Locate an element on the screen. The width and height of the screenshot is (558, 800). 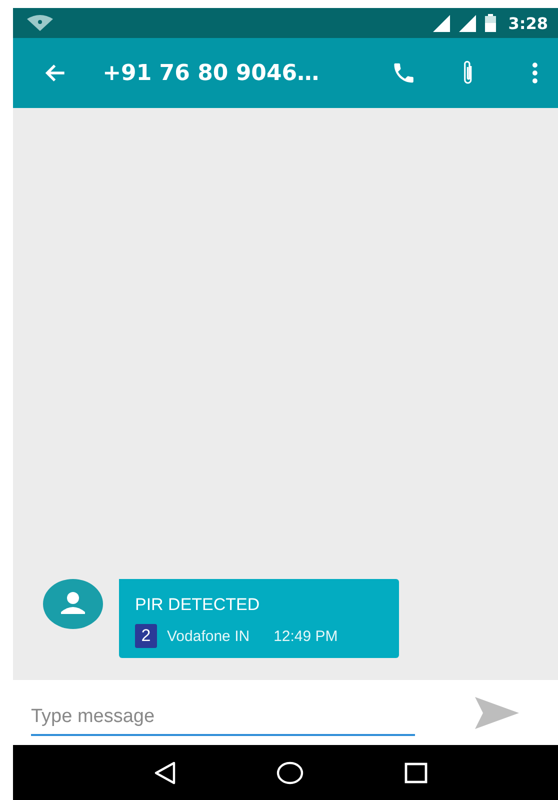
sim-badge: 2 is located at coordinates (146, 636).